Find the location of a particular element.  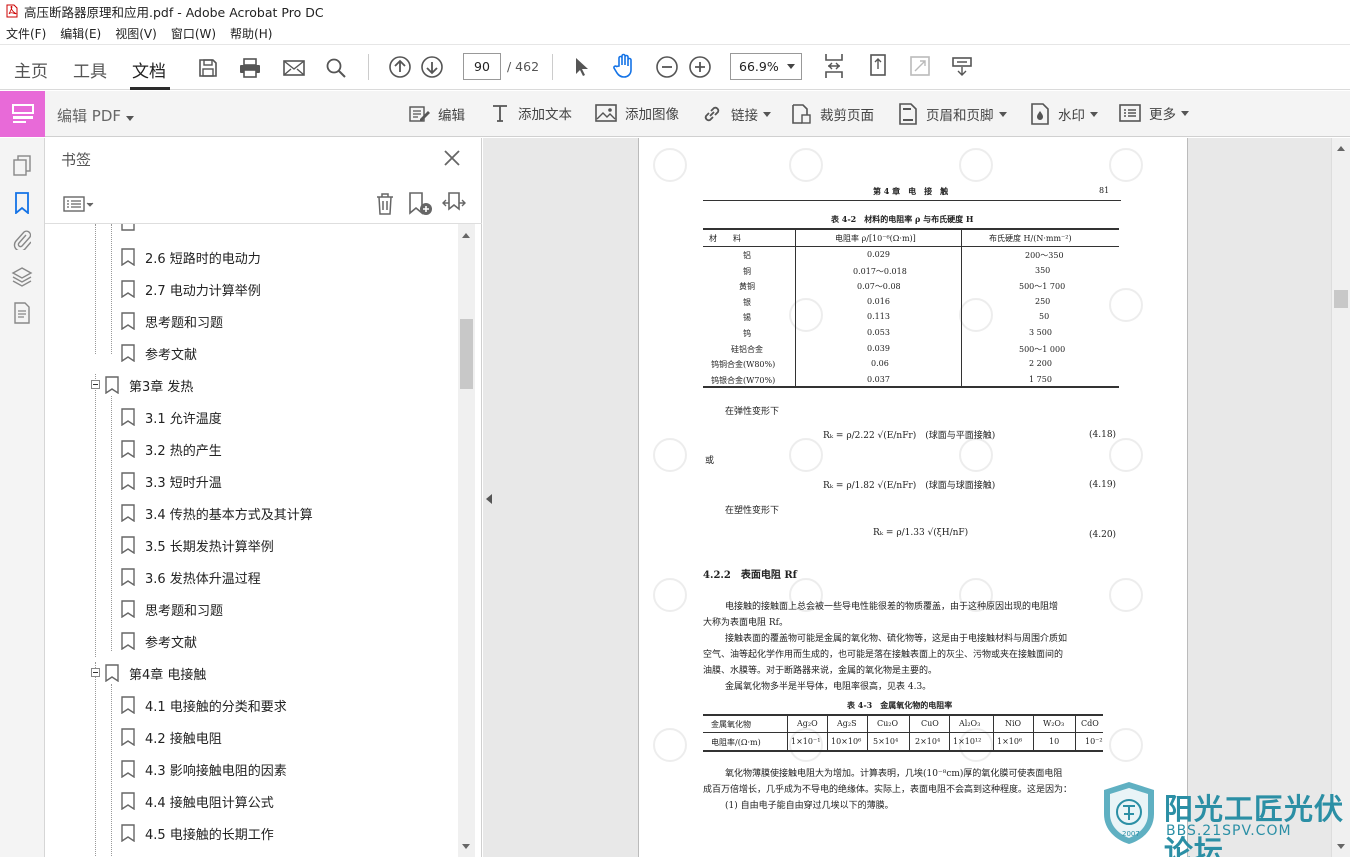

next-page-icon is located at coordinates (432, 67).